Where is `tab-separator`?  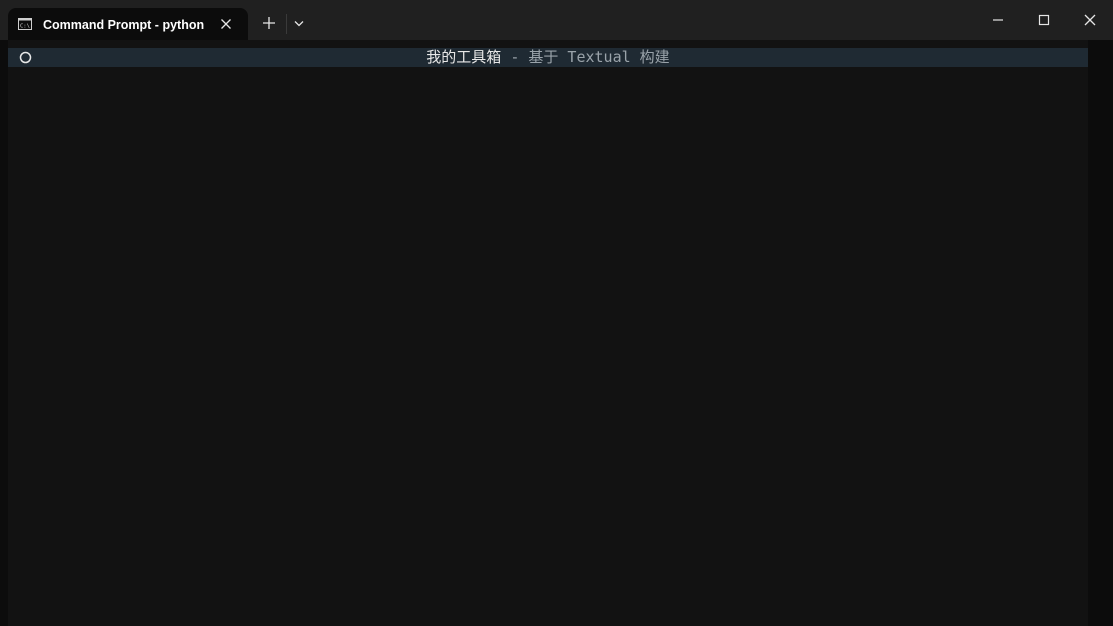 tab-separator is located at coordinates (286, 24).